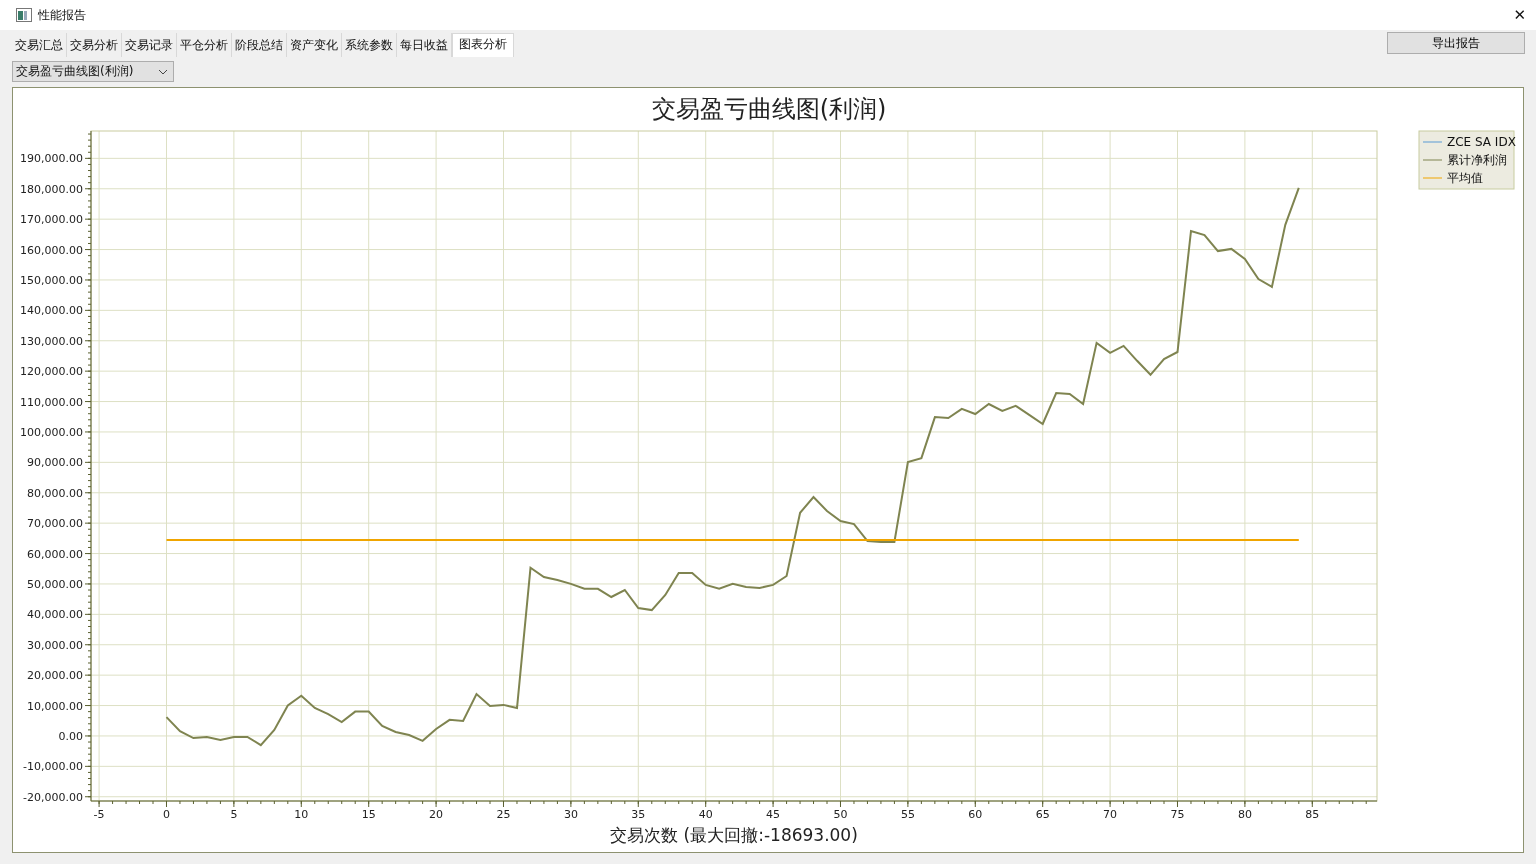 The image size is (1536, 864). What do you see at coordinates (55, 493) in the screenshot?
I see `y-tick-label: 80,000.00` at bounding box center [55, 493].